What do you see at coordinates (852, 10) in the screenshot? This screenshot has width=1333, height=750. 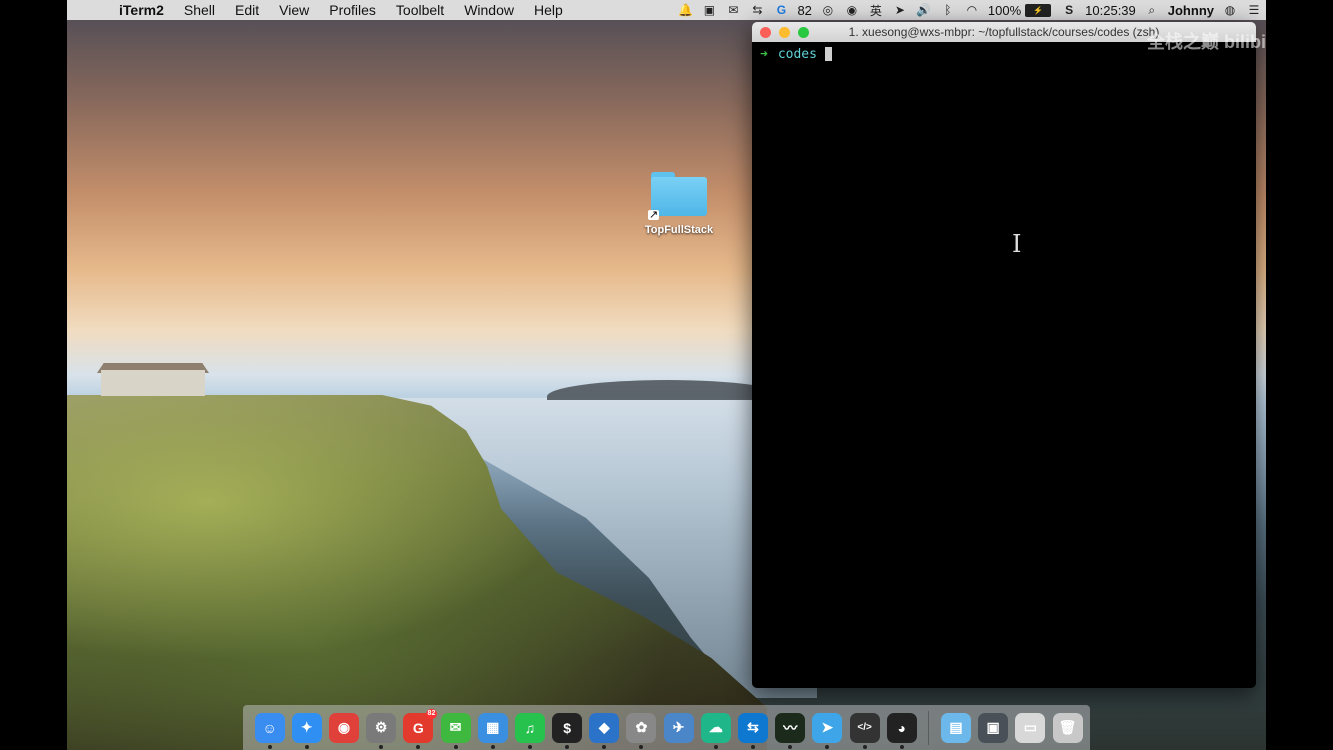 I see `github-icon: ◉` at bounding box center [852, 10].